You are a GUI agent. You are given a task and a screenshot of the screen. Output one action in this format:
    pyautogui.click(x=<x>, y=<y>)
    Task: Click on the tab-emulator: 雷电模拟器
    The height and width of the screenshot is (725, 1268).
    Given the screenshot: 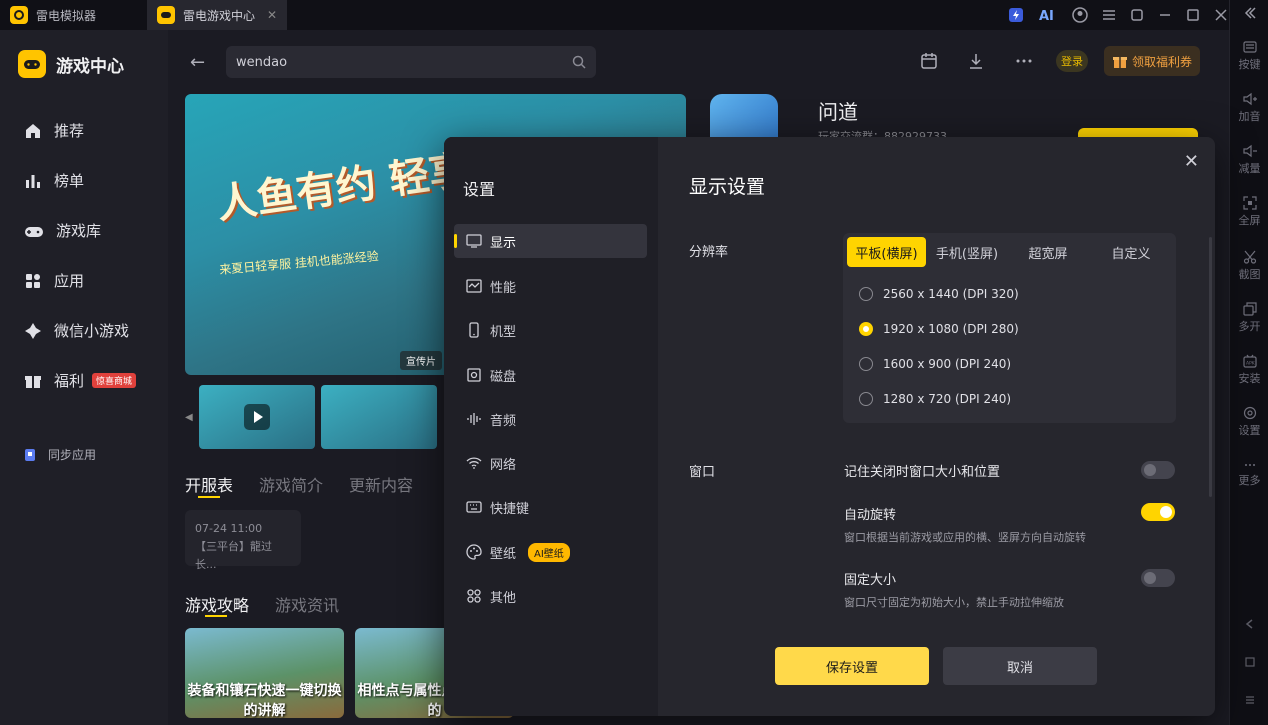 What is the action you would take?
    pyautogui.click(x=72, y=15)
    